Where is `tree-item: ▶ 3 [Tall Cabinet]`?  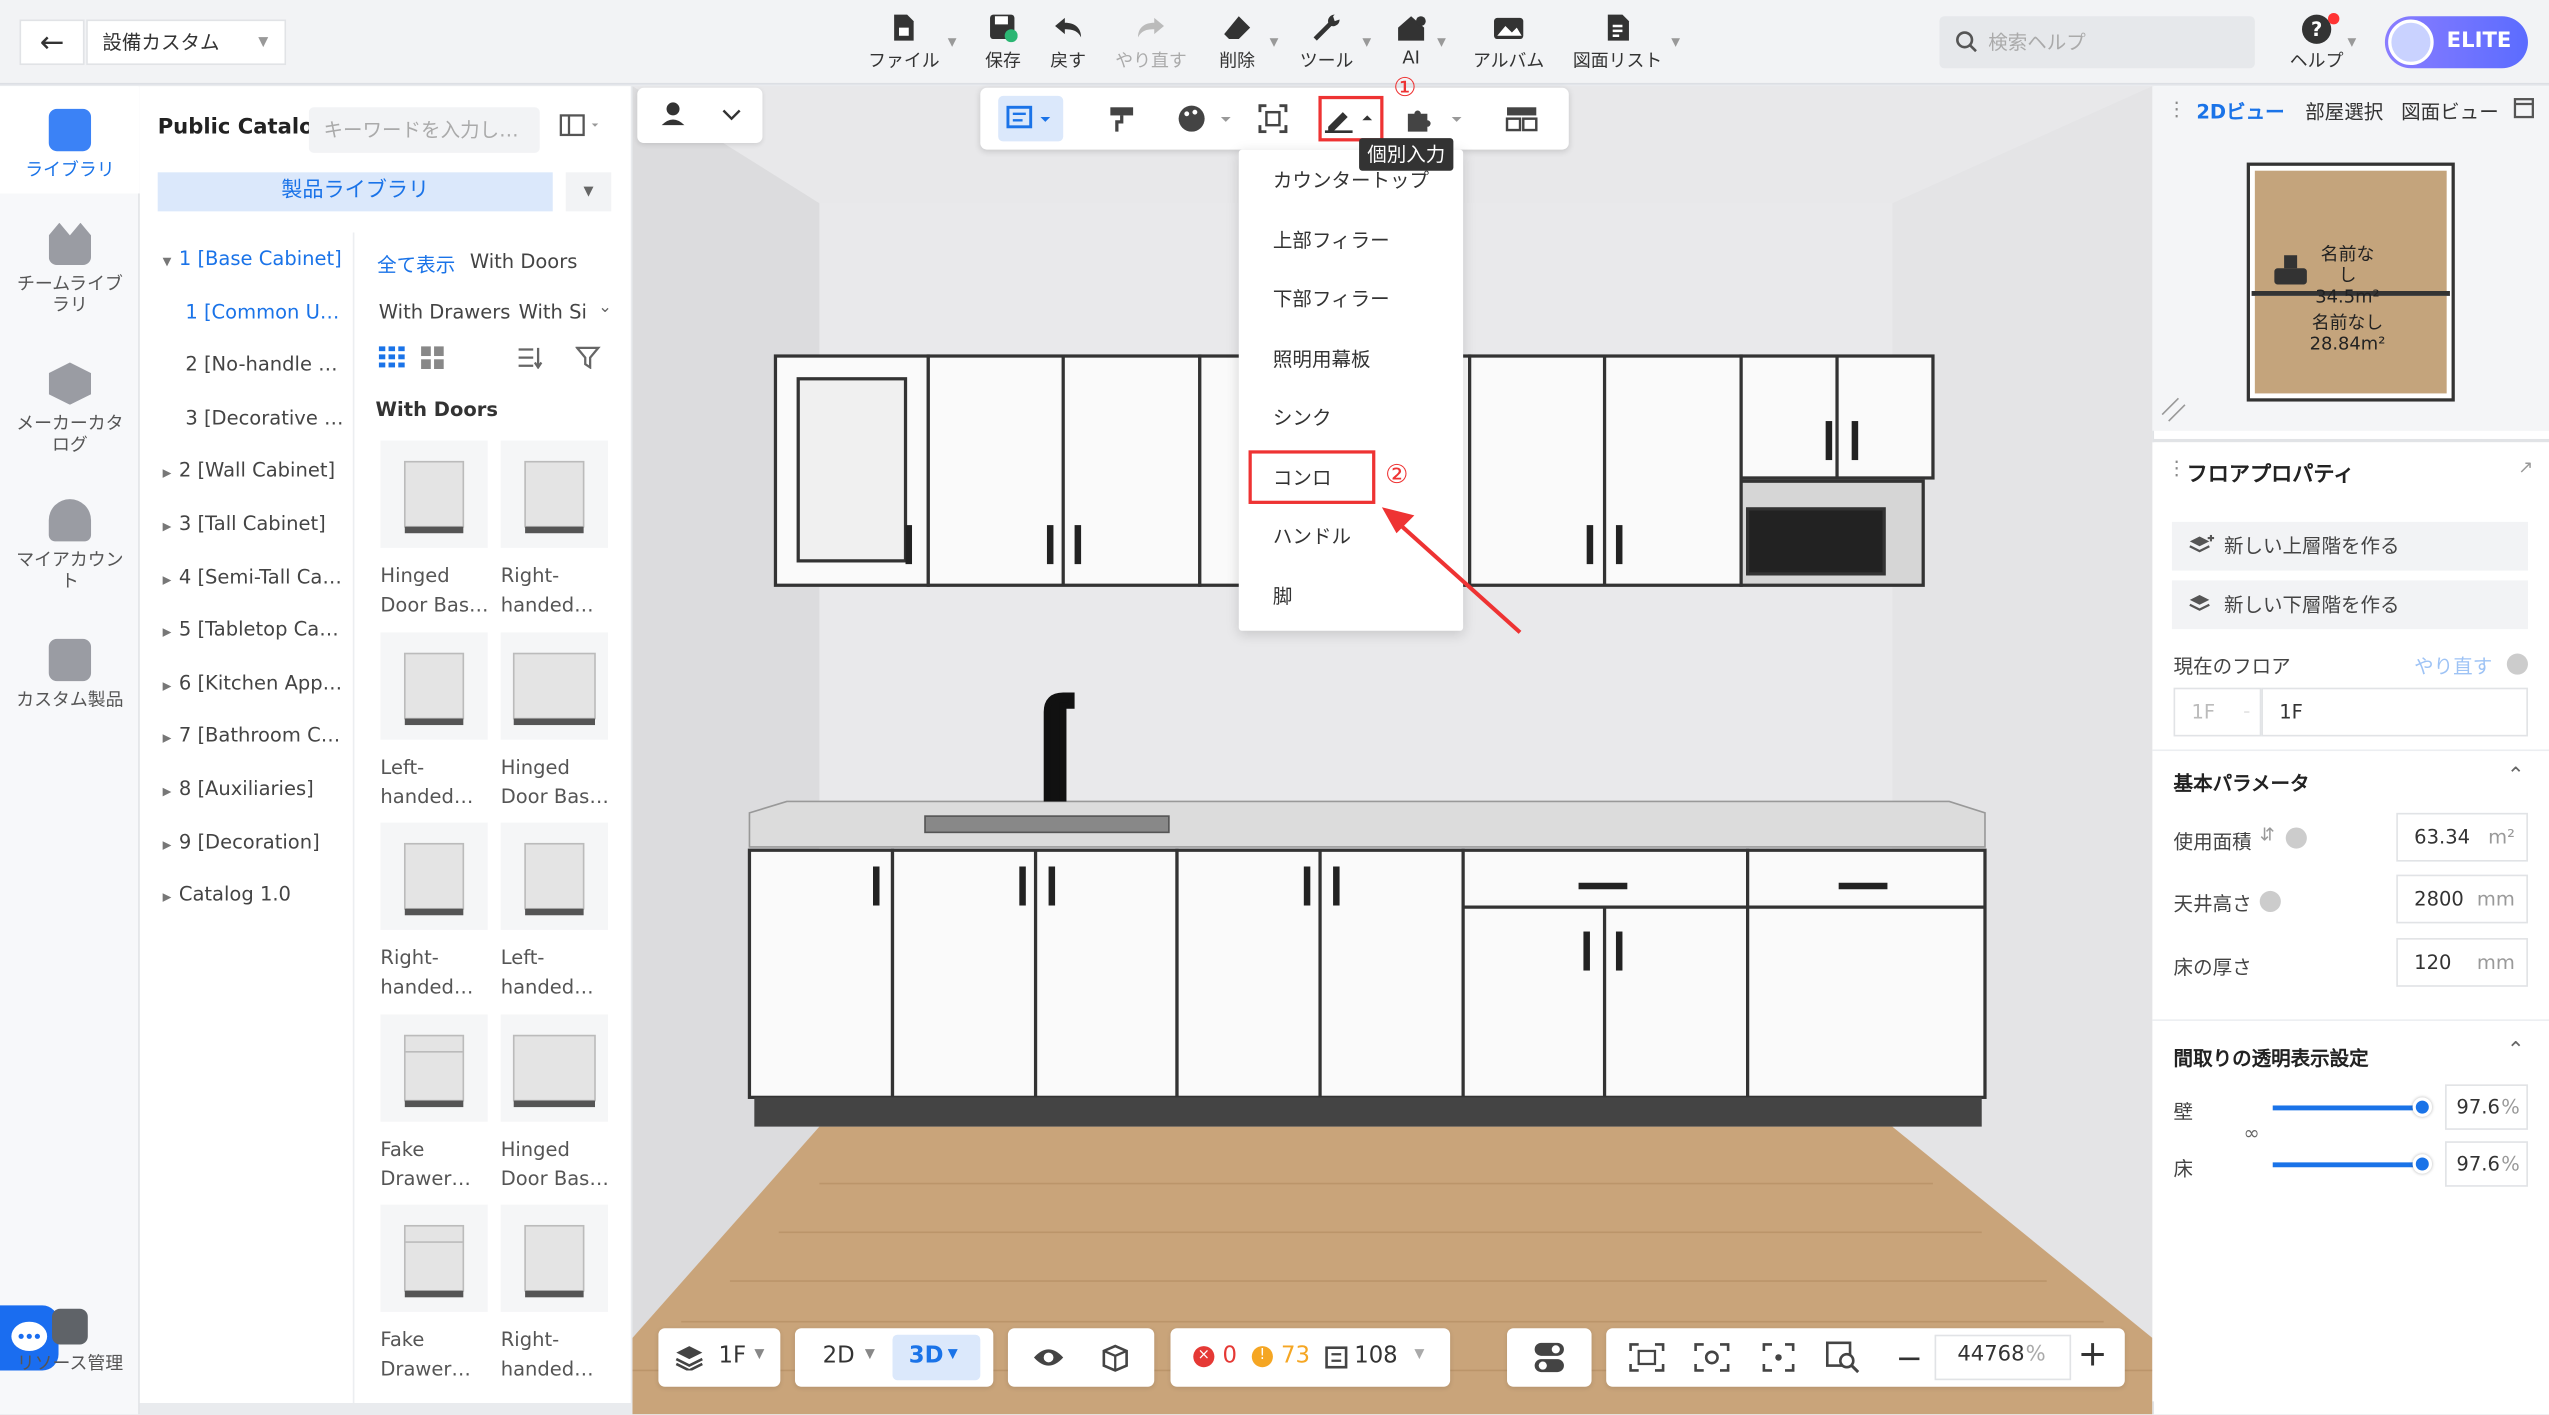 tree-item: ▶ 3 [Tall Cabinet] is located at coordinates (247, 523).